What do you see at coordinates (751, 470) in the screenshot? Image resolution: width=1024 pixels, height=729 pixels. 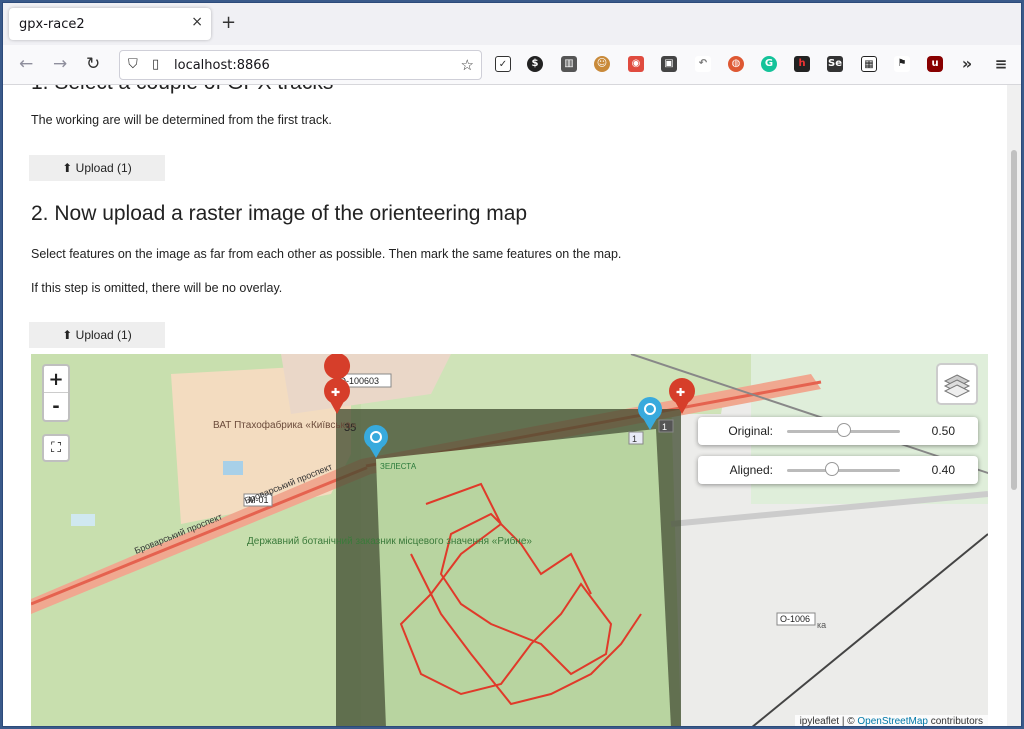 I see `slider-label: Aligned:` at bounding box center [751, 470].